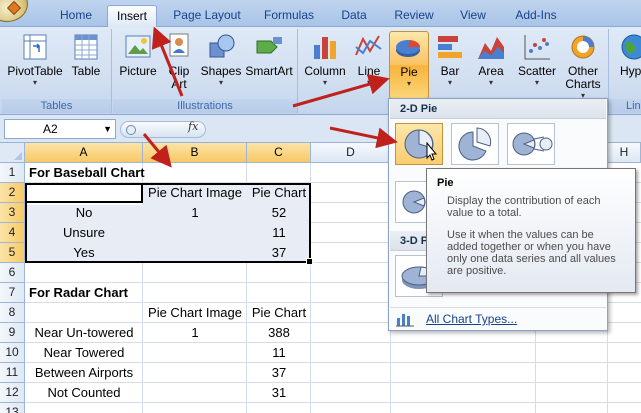 The width and height of the screenshot is (641, 413). What do you see at coordinates (12, 273) in the screenshot?
I see `row-header: 6` at bounding box center [12, 273].